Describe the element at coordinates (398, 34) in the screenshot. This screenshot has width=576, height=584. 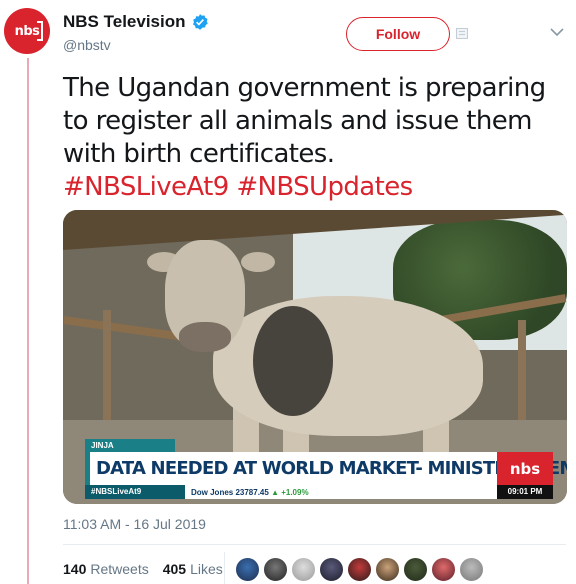
I see `follow-button: Follow` at that location.